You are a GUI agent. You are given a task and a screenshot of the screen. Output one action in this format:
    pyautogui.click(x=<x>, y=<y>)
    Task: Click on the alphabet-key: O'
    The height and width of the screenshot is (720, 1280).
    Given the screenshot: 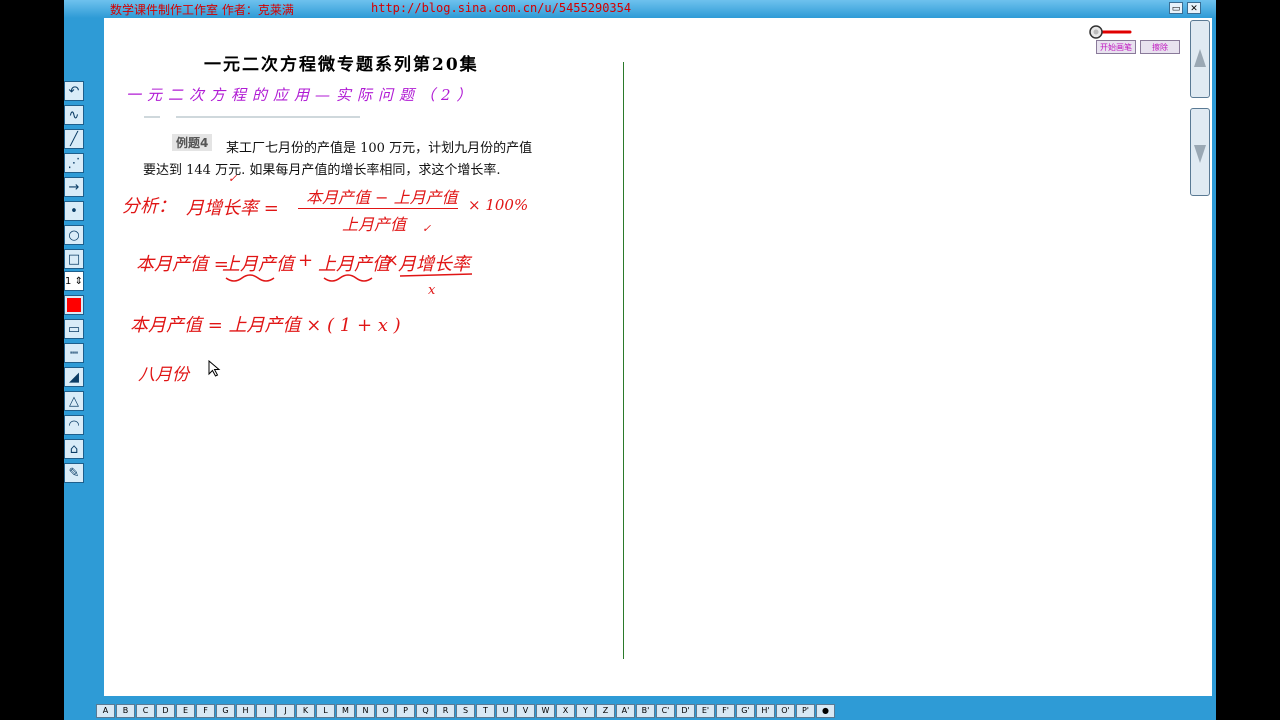 What is the action you would take?
    pyautogui.click(x=785, y=711)
    